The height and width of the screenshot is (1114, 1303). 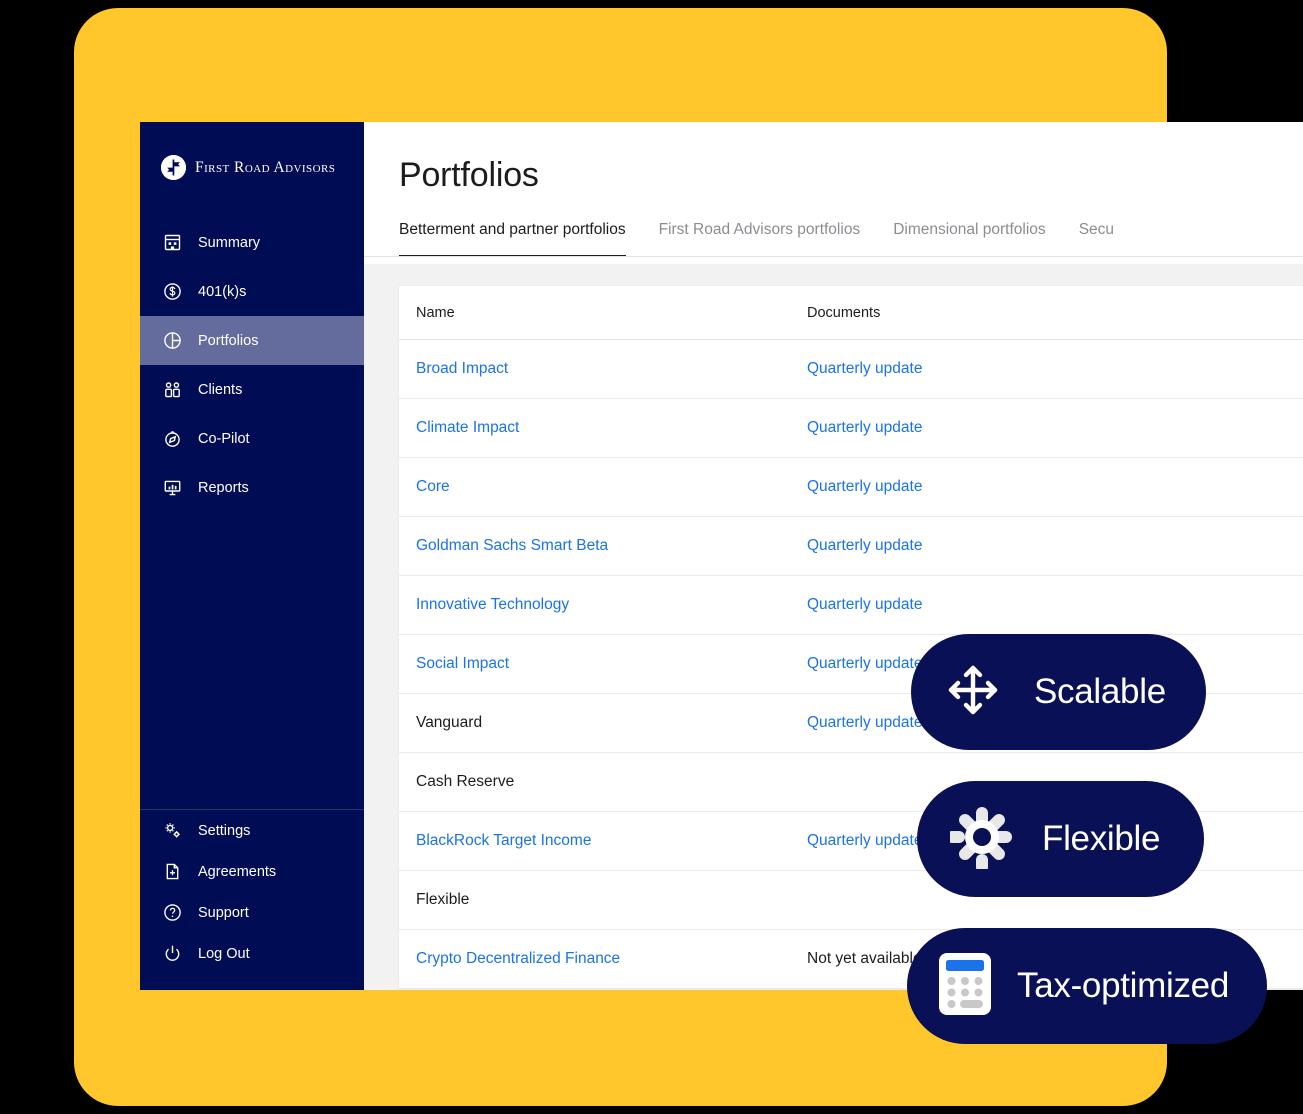 I want to click on badge-tax-optimized: Tax-optimized, so click(x=1087, y=986).